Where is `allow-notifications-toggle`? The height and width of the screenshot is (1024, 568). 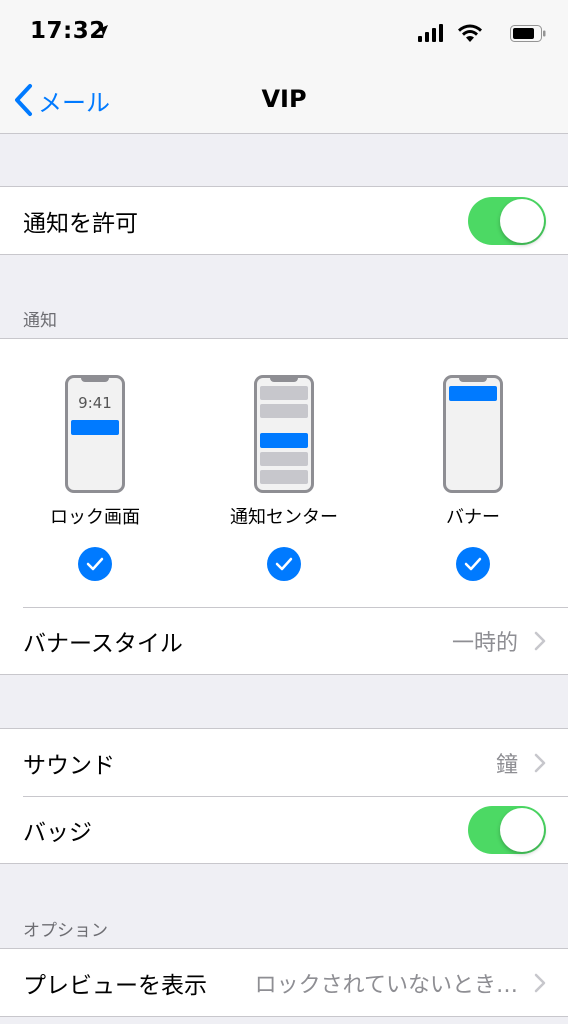 allow-notifications-toggle is located at coordinates (507, 220).